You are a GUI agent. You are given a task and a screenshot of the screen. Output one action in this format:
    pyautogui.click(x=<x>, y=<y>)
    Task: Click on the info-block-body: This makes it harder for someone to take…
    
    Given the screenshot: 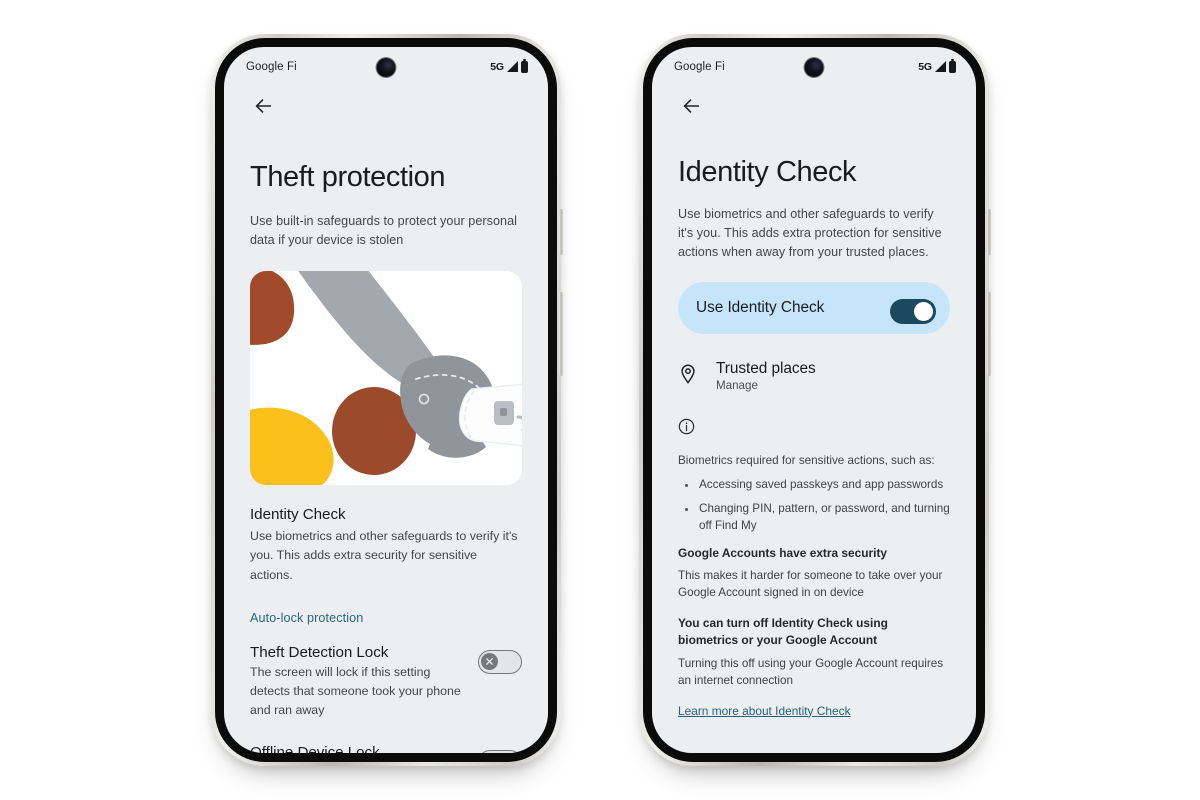 What is the action you would take?
    pyautogui.click(x=810, y=584)
    